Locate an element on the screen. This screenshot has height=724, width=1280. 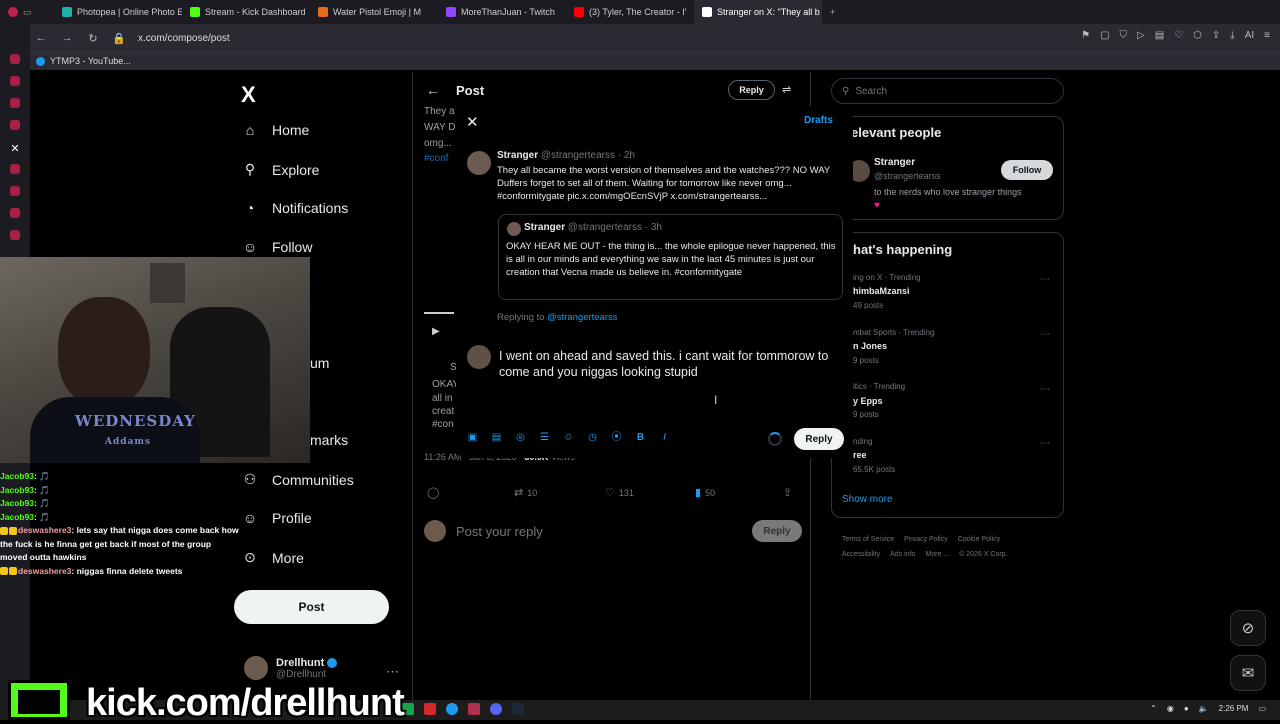
play-icon: ▶ is located at coordinates (436, 331).